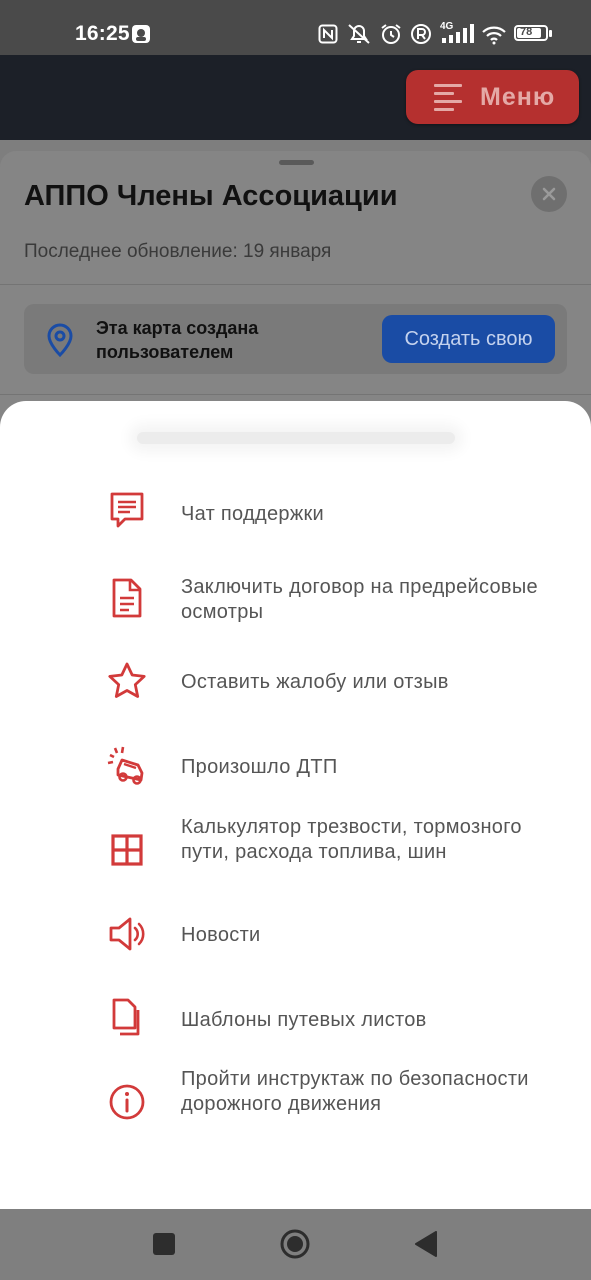 The image size is (591, 1280). I want to click on chat-icon, so click(127, 510).